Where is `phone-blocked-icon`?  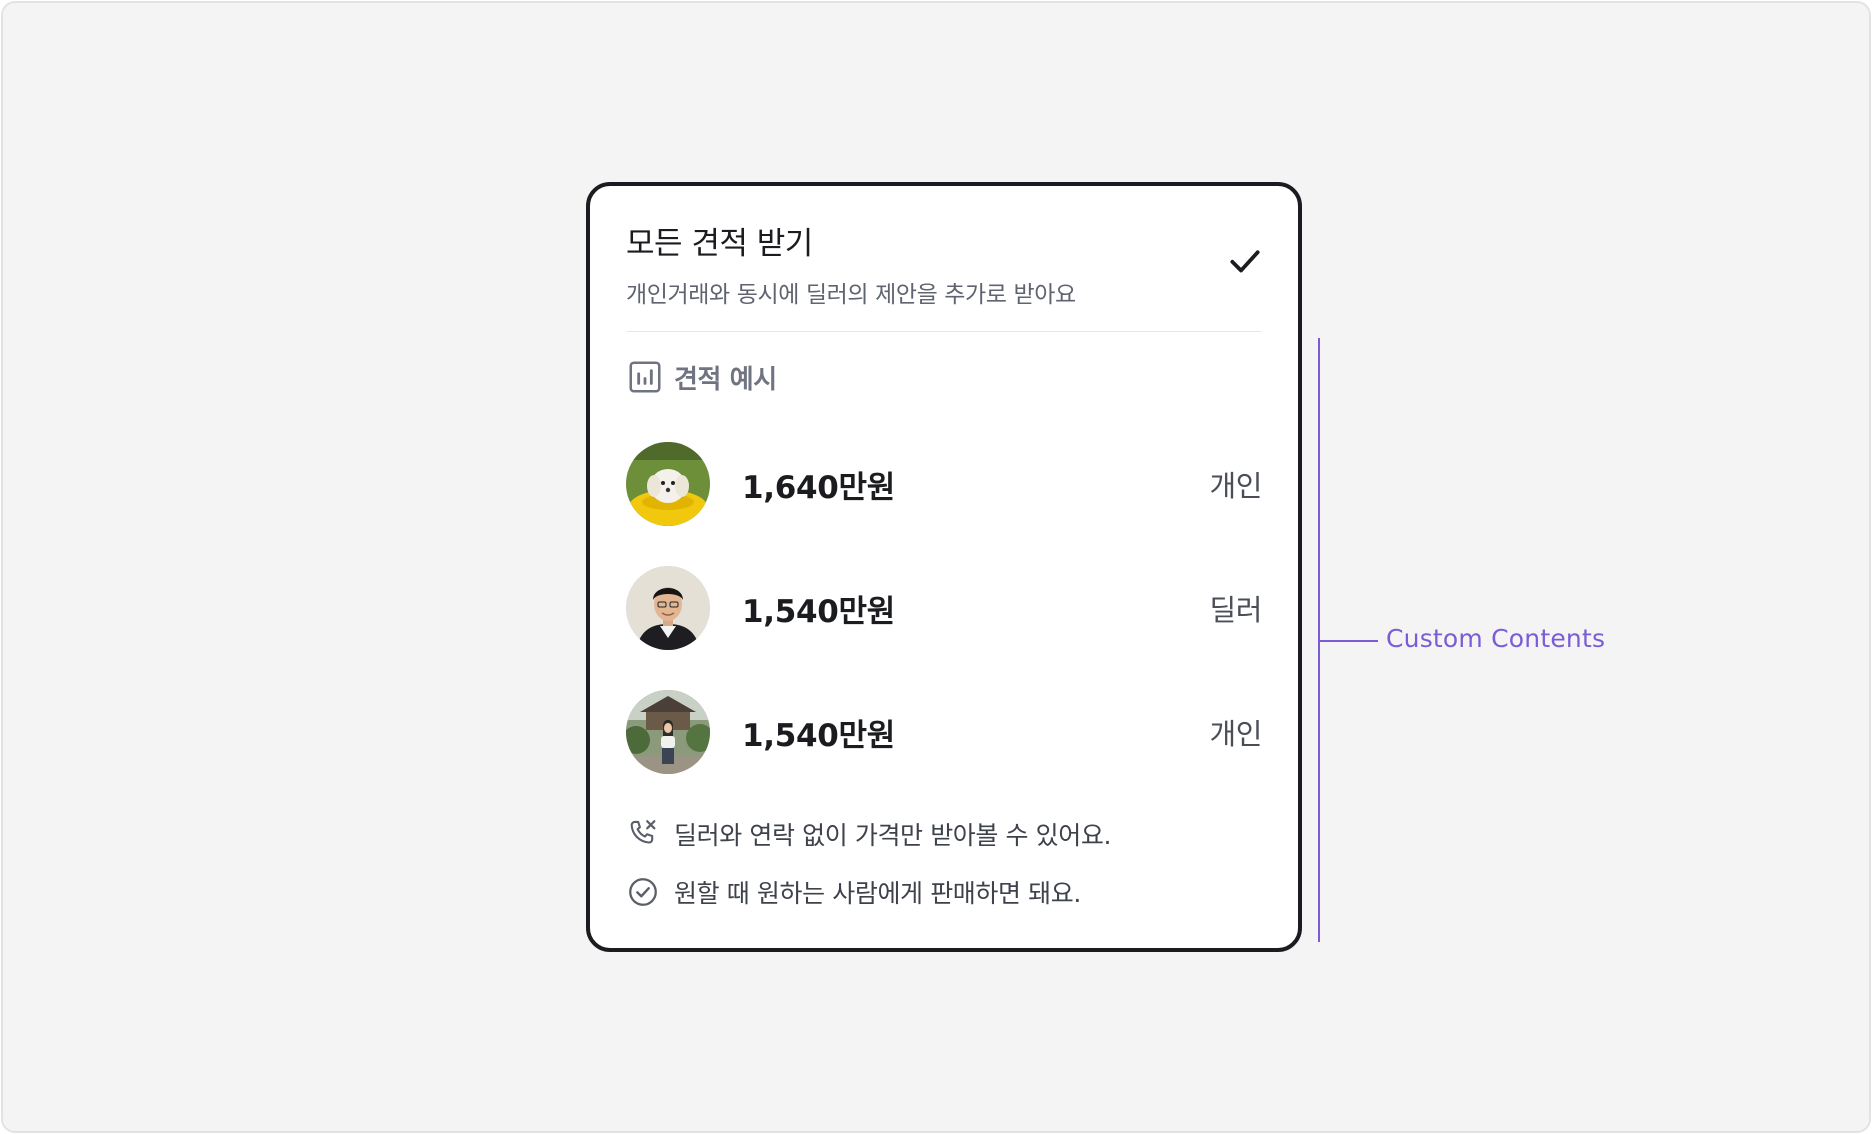
phone-blocked-icon is located at coordinates (643, 832).